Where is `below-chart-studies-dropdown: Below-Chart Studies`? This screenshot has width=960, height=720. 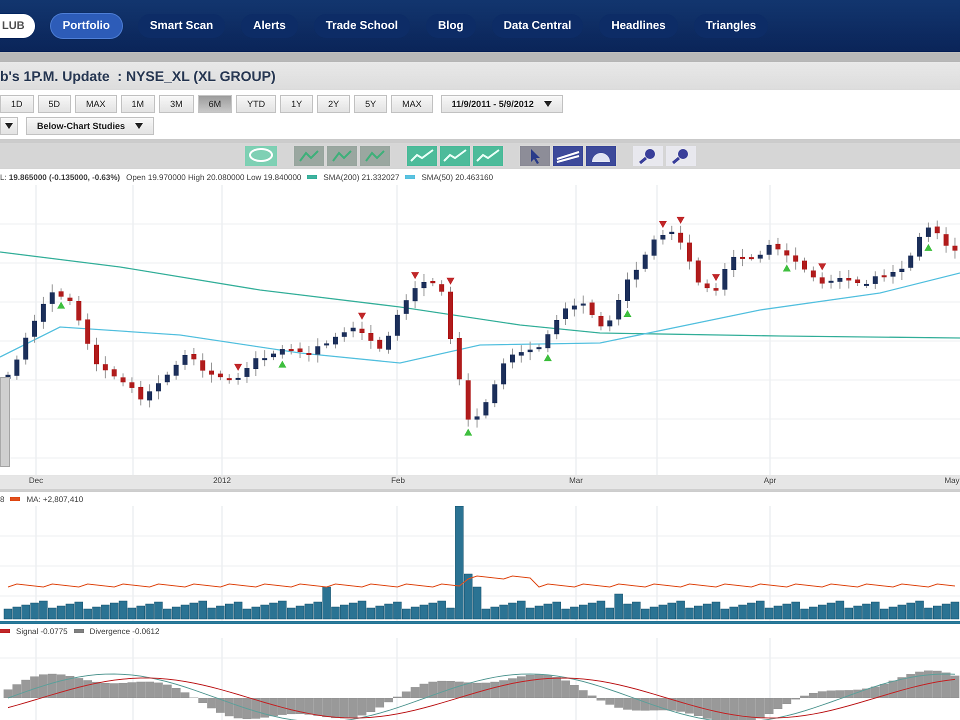
below-chart-studies-dropdown: Below-Chart Studies is located at coordinates (90, 126).